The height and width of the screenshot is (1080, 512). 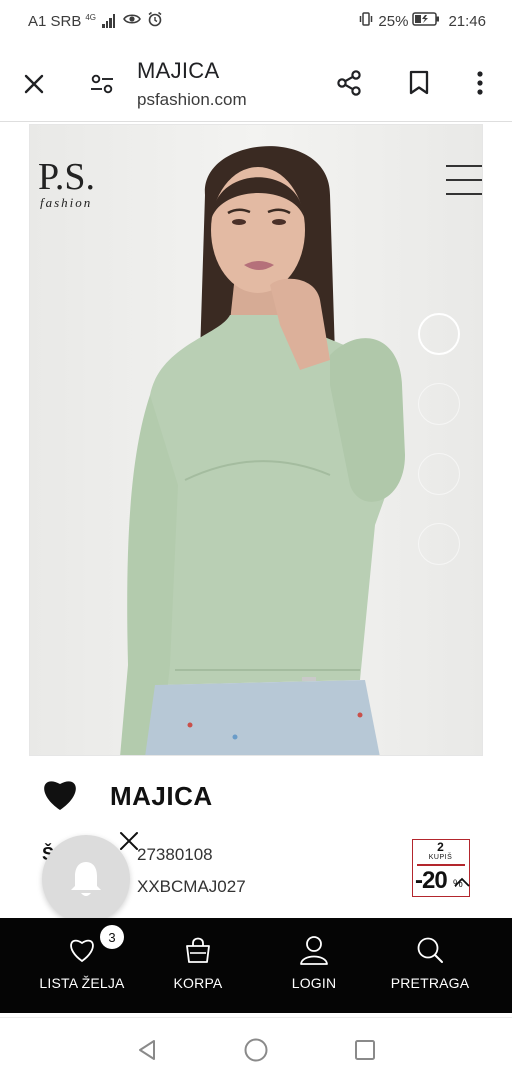 What do you see at coordinates (147, 1050) in the screenshot?
I see `back-icon` at bounding box center [147, 1050].